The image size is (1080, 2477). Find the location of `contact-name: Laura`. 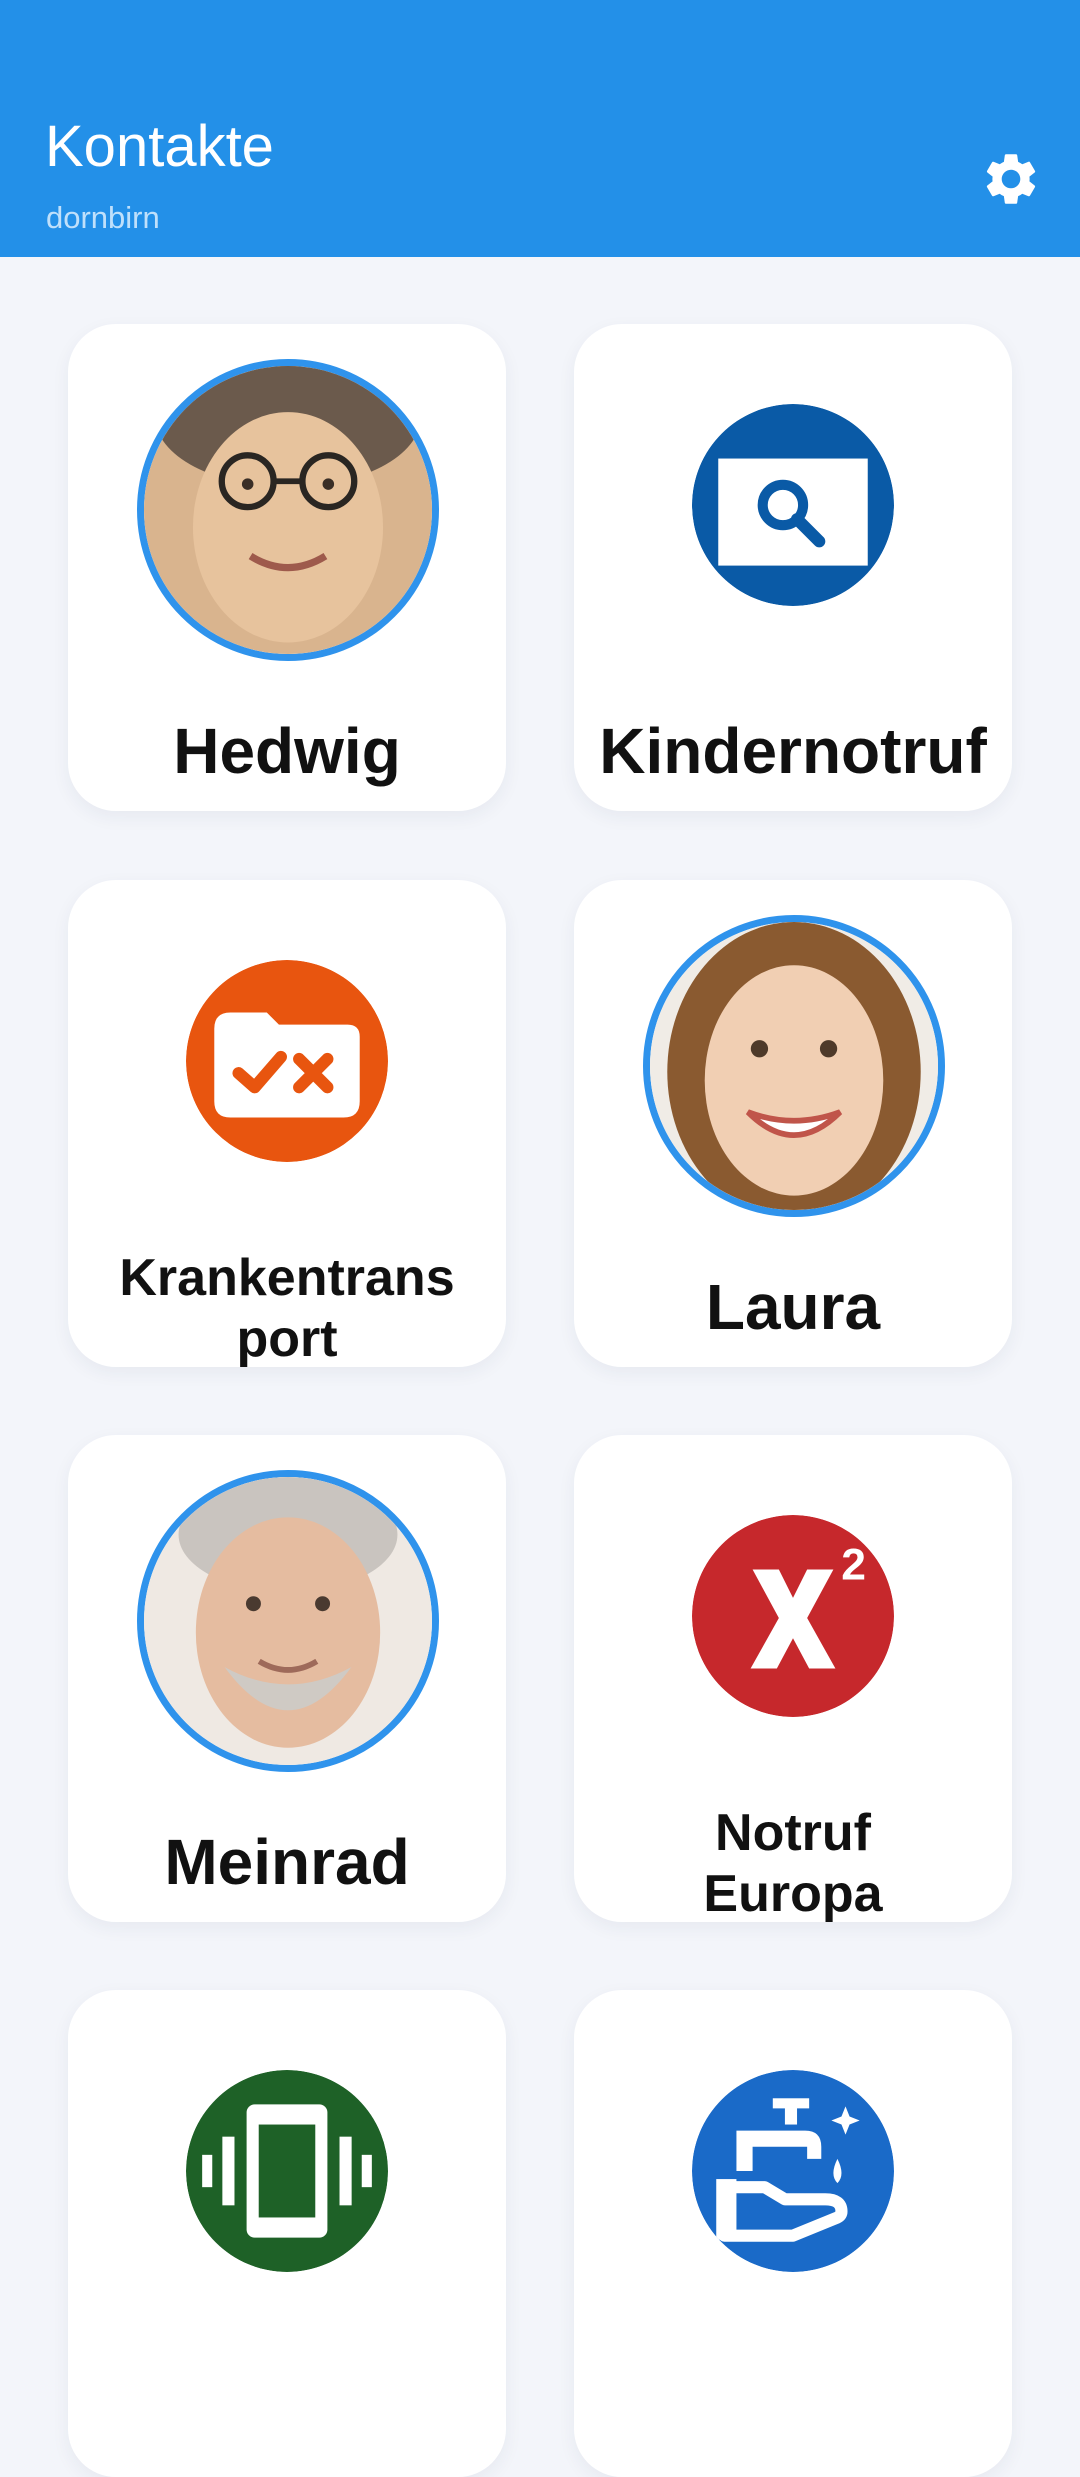

contact-name: Laura is located at coordinates (793, 1307).